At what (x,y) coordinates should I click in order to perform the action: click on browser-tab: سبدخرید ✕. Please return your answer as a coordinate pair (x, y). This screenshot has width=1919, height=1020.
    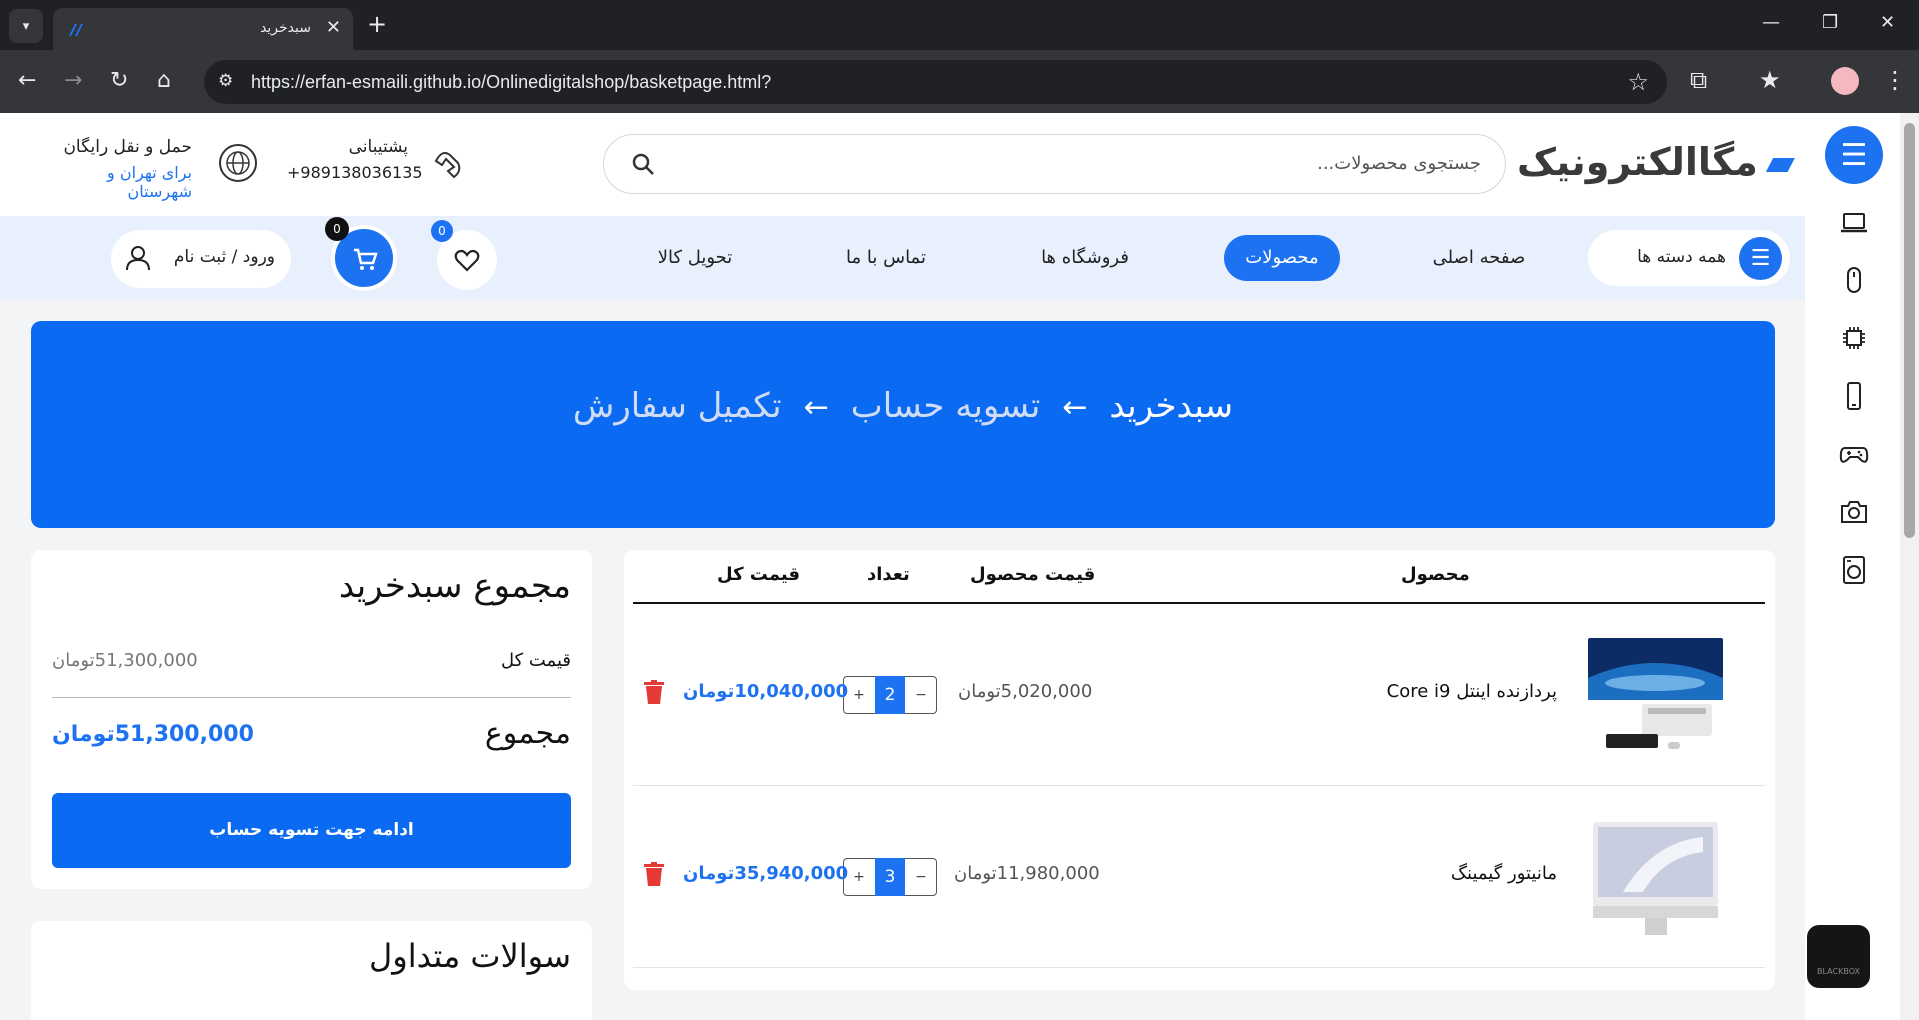
    Looking at the image, I should click on (203, 29).